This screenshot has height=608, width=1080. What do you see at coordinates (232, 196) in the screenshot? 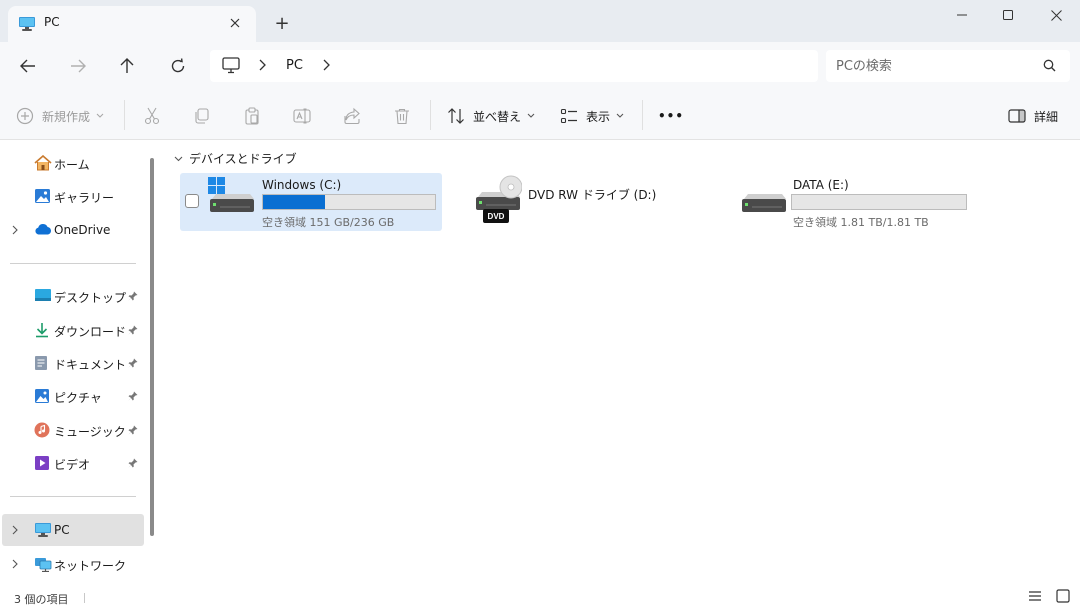
I see `windows-drive-icon` at bounding box center [232, 196].